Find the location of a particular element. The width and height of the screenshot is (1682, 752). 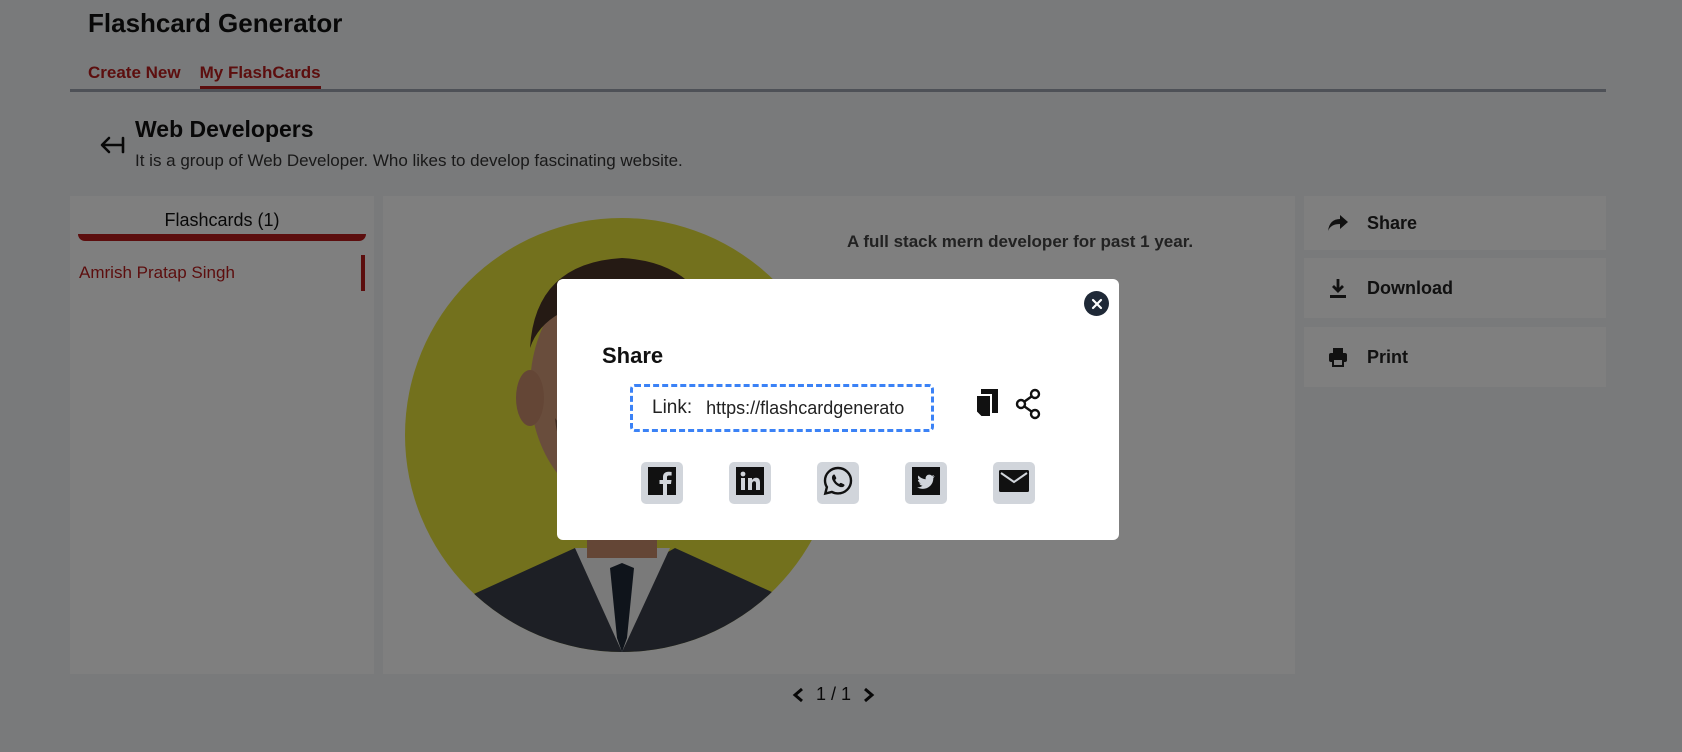

whatsapp-icon is located at coordinates (838, 483).